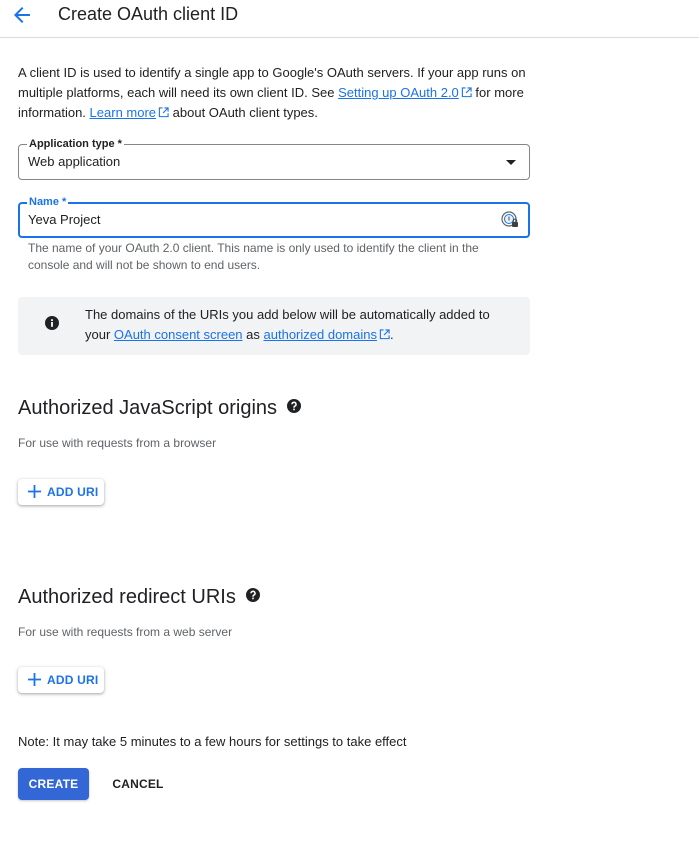  Describe the element at coordinates (511, 162) in the screenshot. I see `dropdown-arrow-icon` at that location.